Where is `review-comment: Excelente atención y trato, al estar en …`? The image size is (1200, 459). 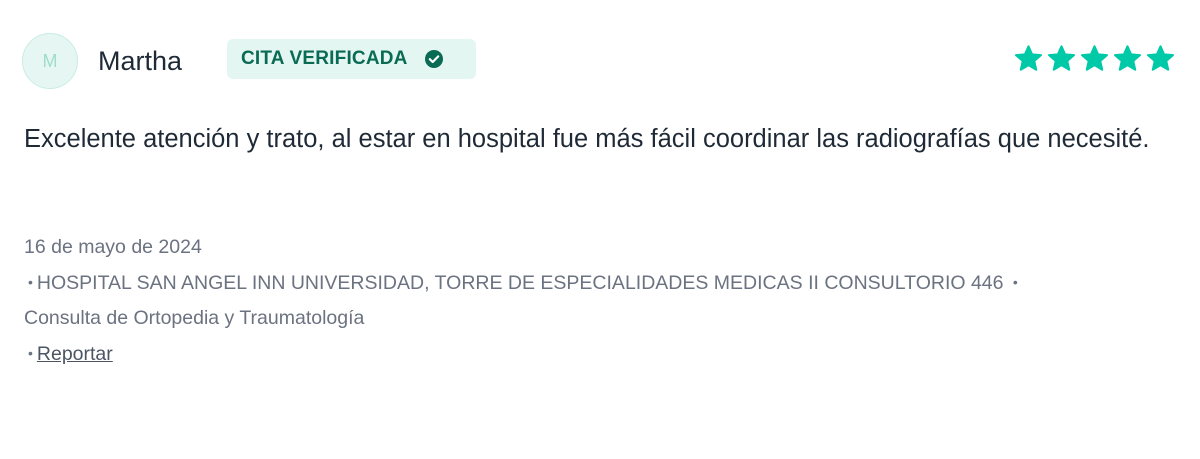 review-comment: Excelente atención y trato, al estar en … is located at coordinates (587, 139).